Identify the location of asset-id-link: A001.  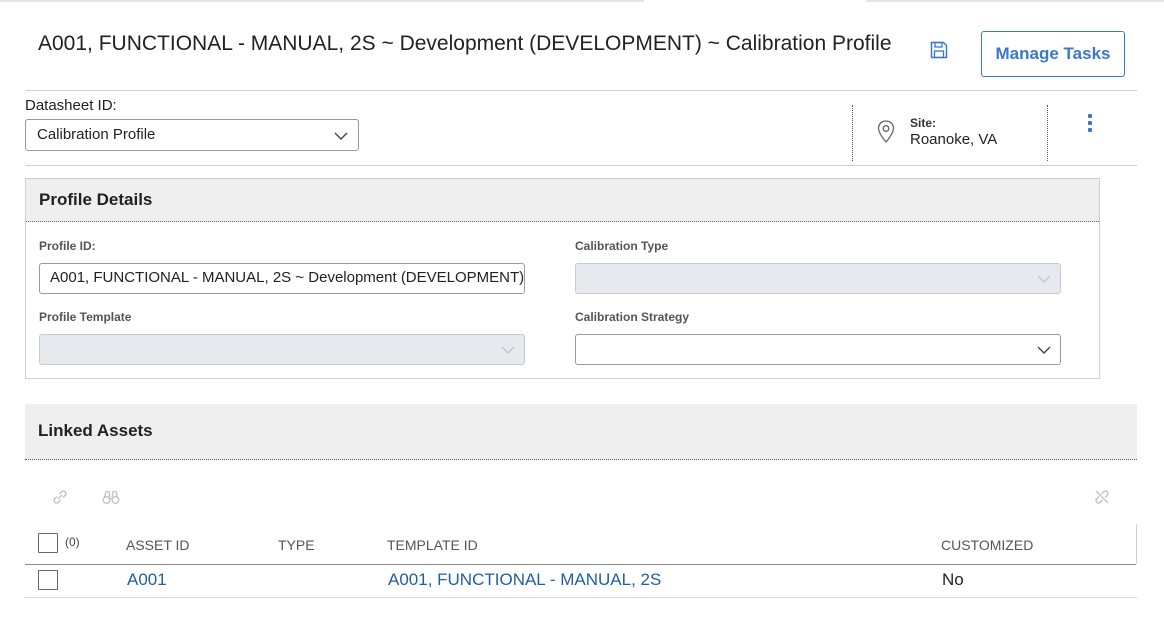
(147, 580).